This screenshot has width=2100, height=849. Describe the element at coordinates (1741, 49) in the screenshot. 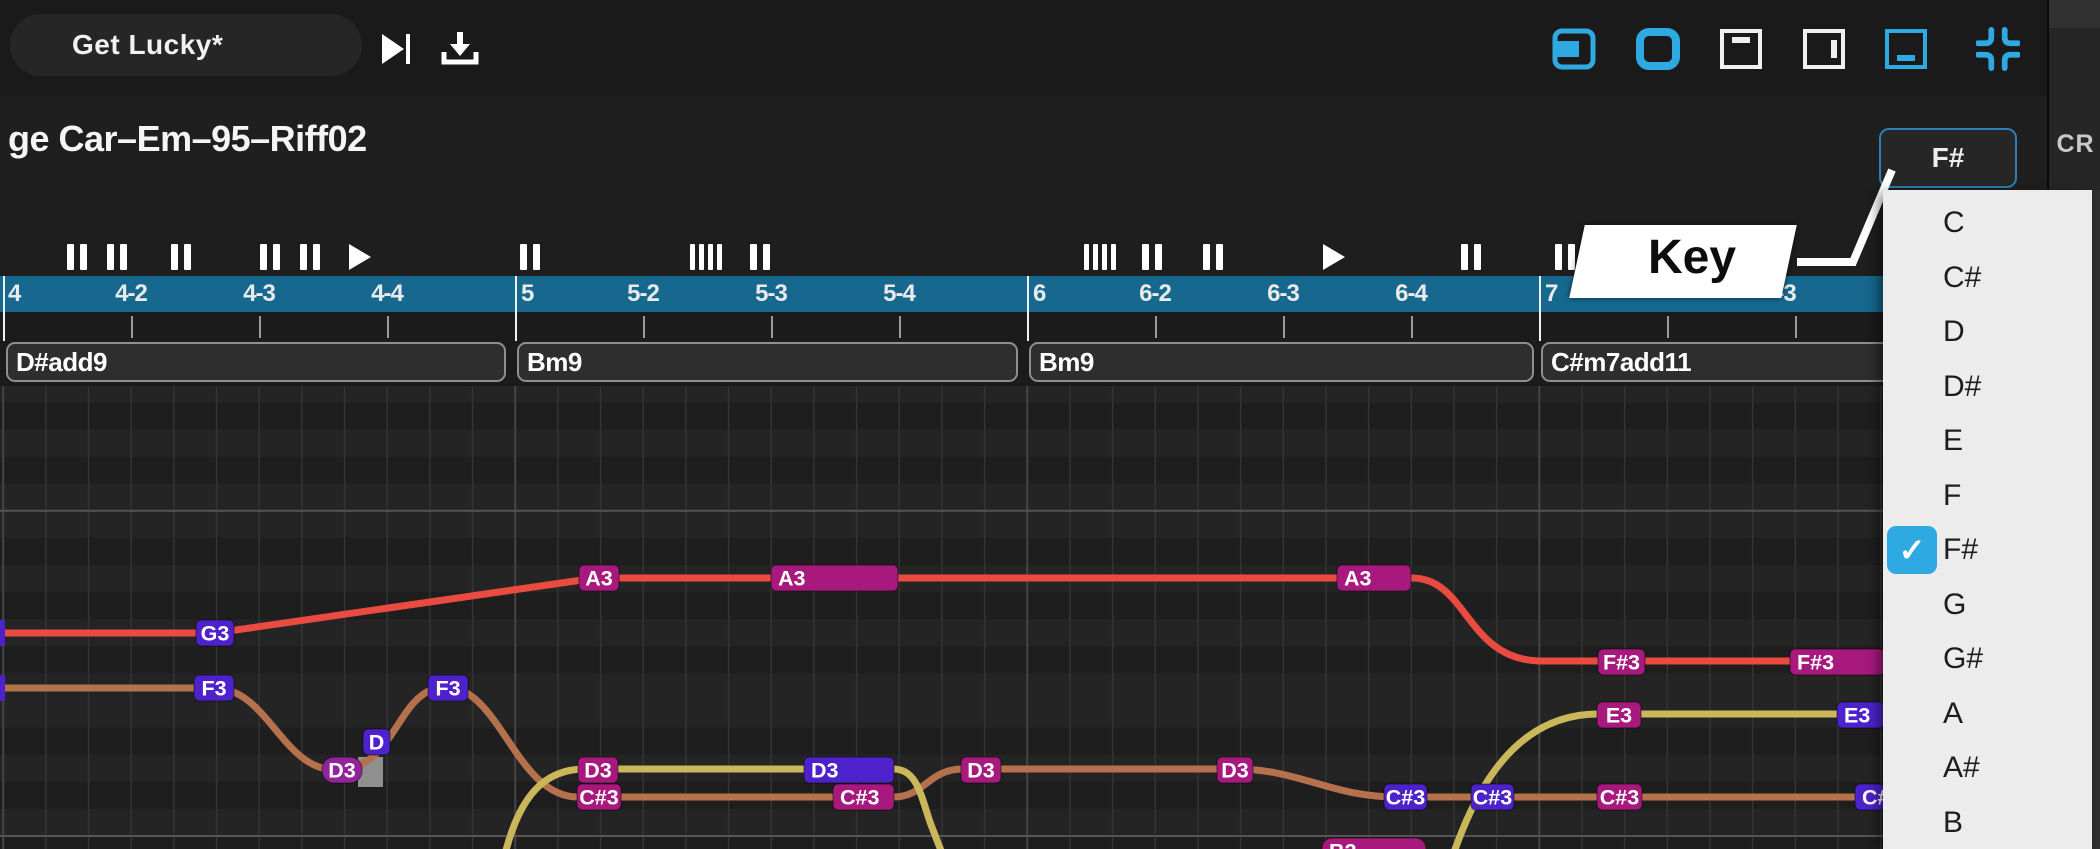

I see `panel-top-button` at that location.